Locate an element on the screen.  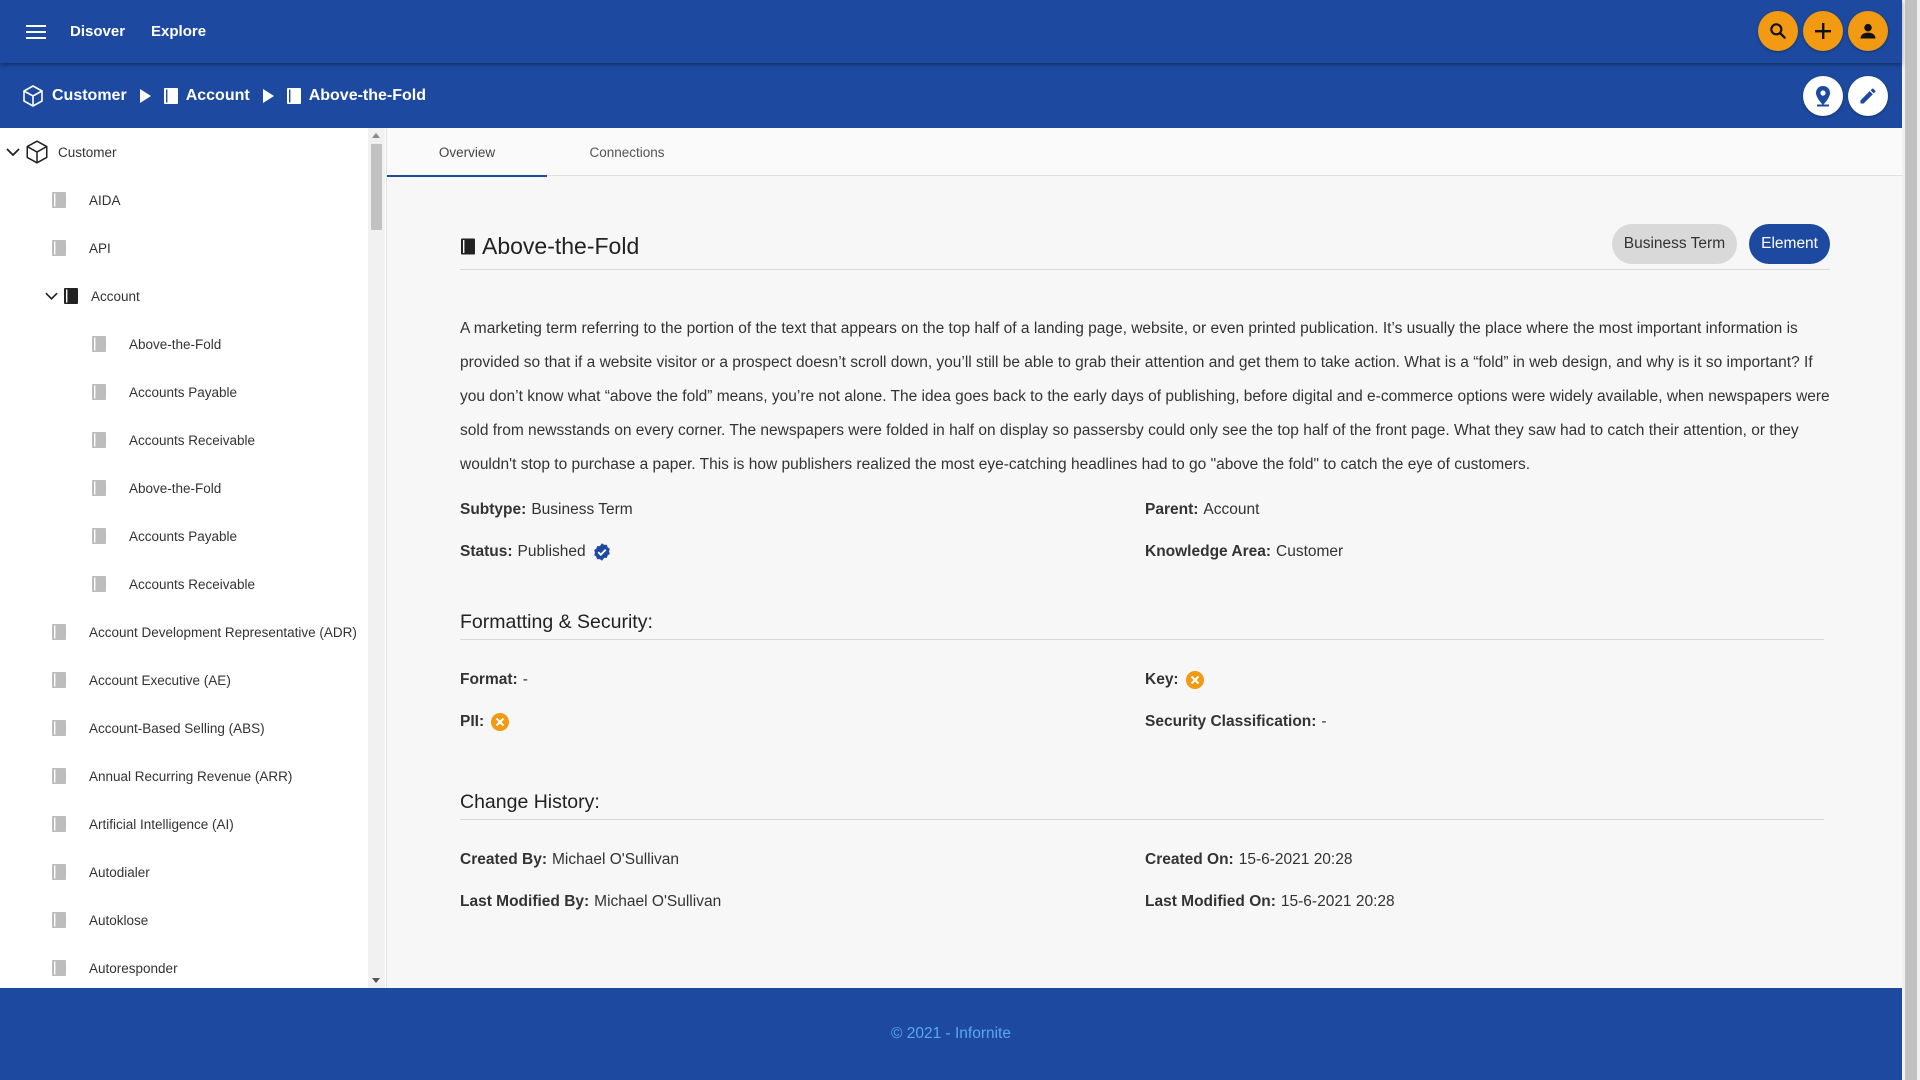
plus-icon is located at coordinates (1823, 31).